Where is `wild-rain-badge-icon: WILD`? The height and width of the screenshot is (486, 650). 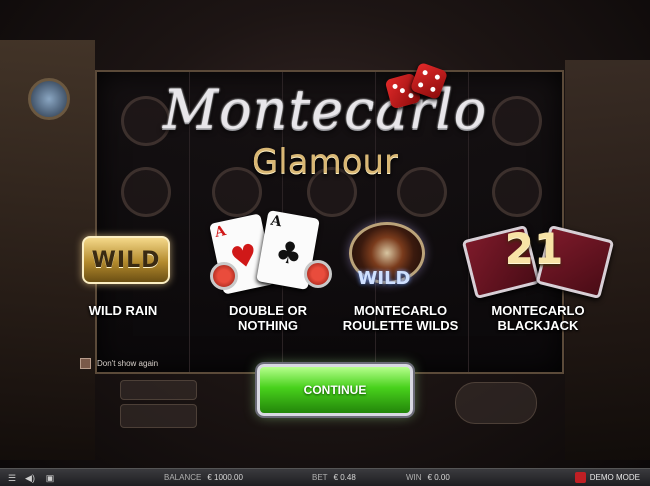 wild-rain-badge-icon: WILD is located at coordinates (126, 260).